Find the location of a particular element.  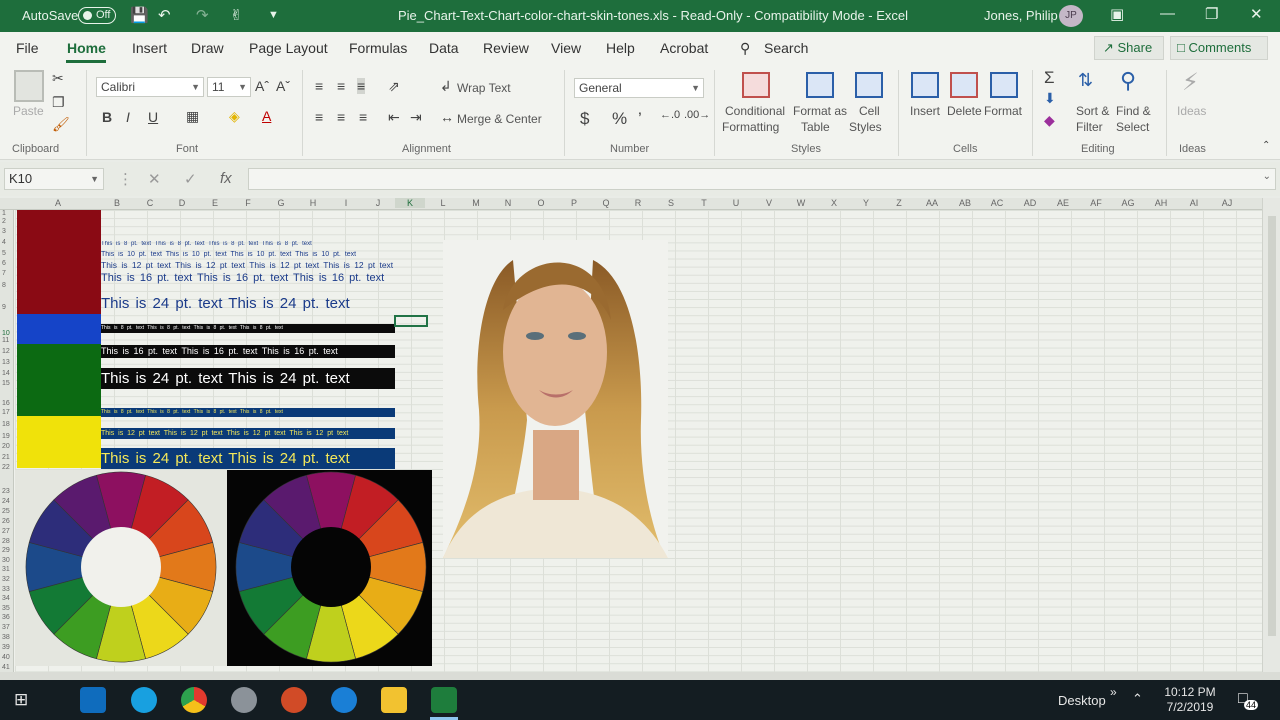

touch-mode-icon: ✌ is located at coordinates (236, 15).